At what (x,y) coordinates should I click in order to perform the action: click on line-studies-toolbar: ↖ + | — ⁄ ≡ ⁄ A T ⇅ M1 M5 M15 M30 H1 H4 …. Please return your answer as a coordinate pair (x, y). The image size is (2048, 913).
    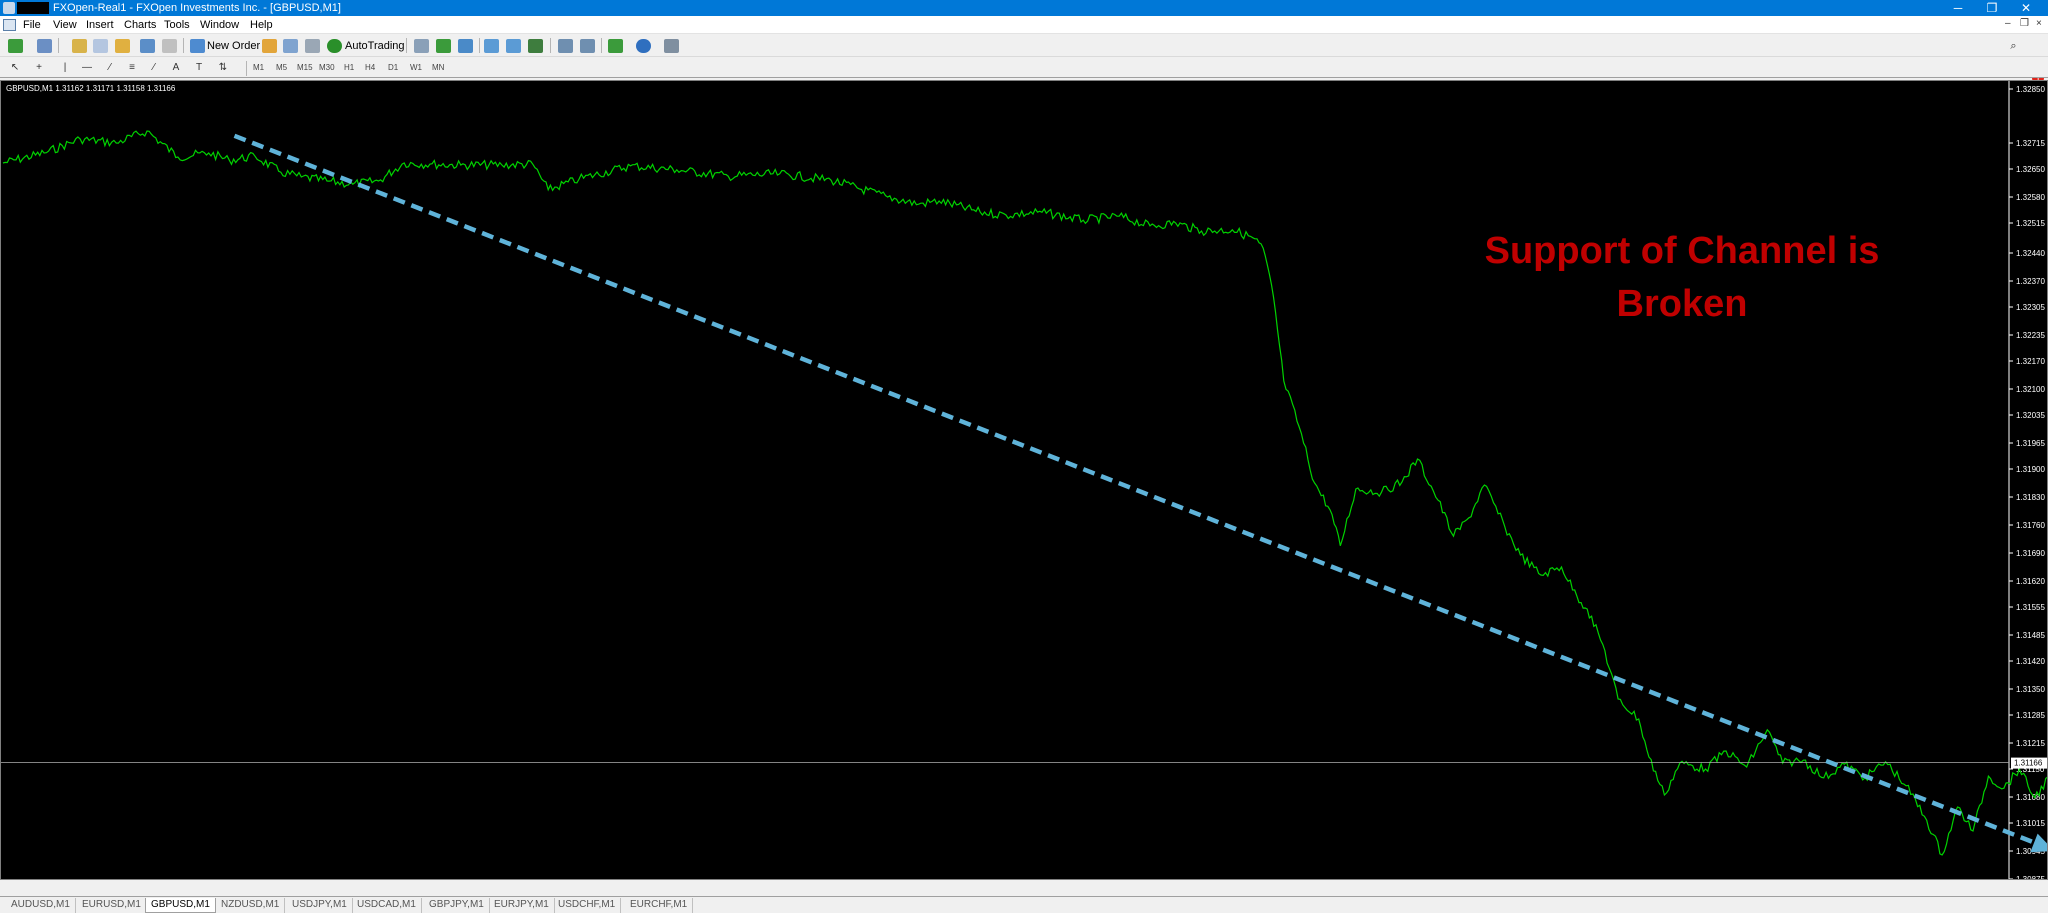
    Looking at the image, I should click on (1024, 68).